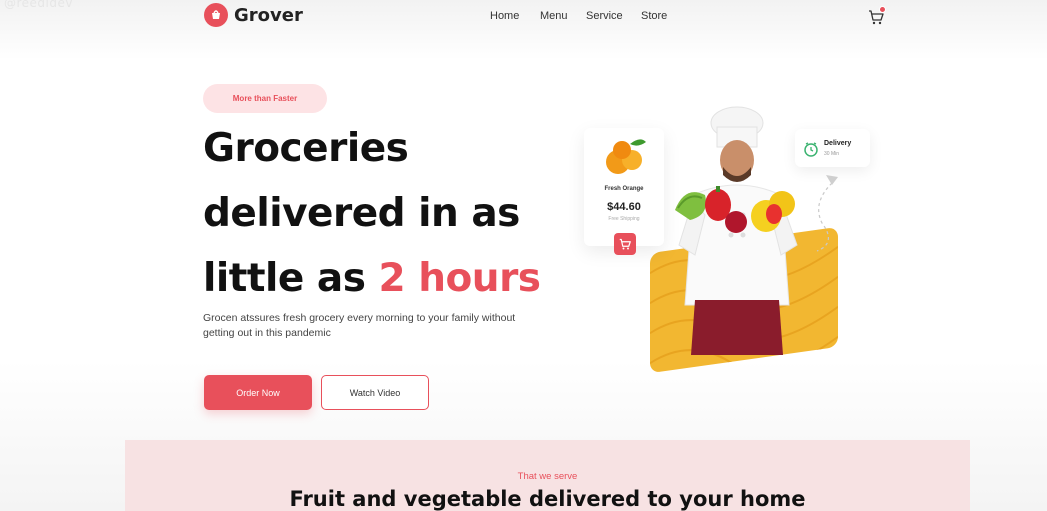 The width and height of the screenshot is (1047, 511). What do you see at coordinates (838, 143) in the screenshot?
I see `delivery-title: Delivery` at bounding box center [838, 143].